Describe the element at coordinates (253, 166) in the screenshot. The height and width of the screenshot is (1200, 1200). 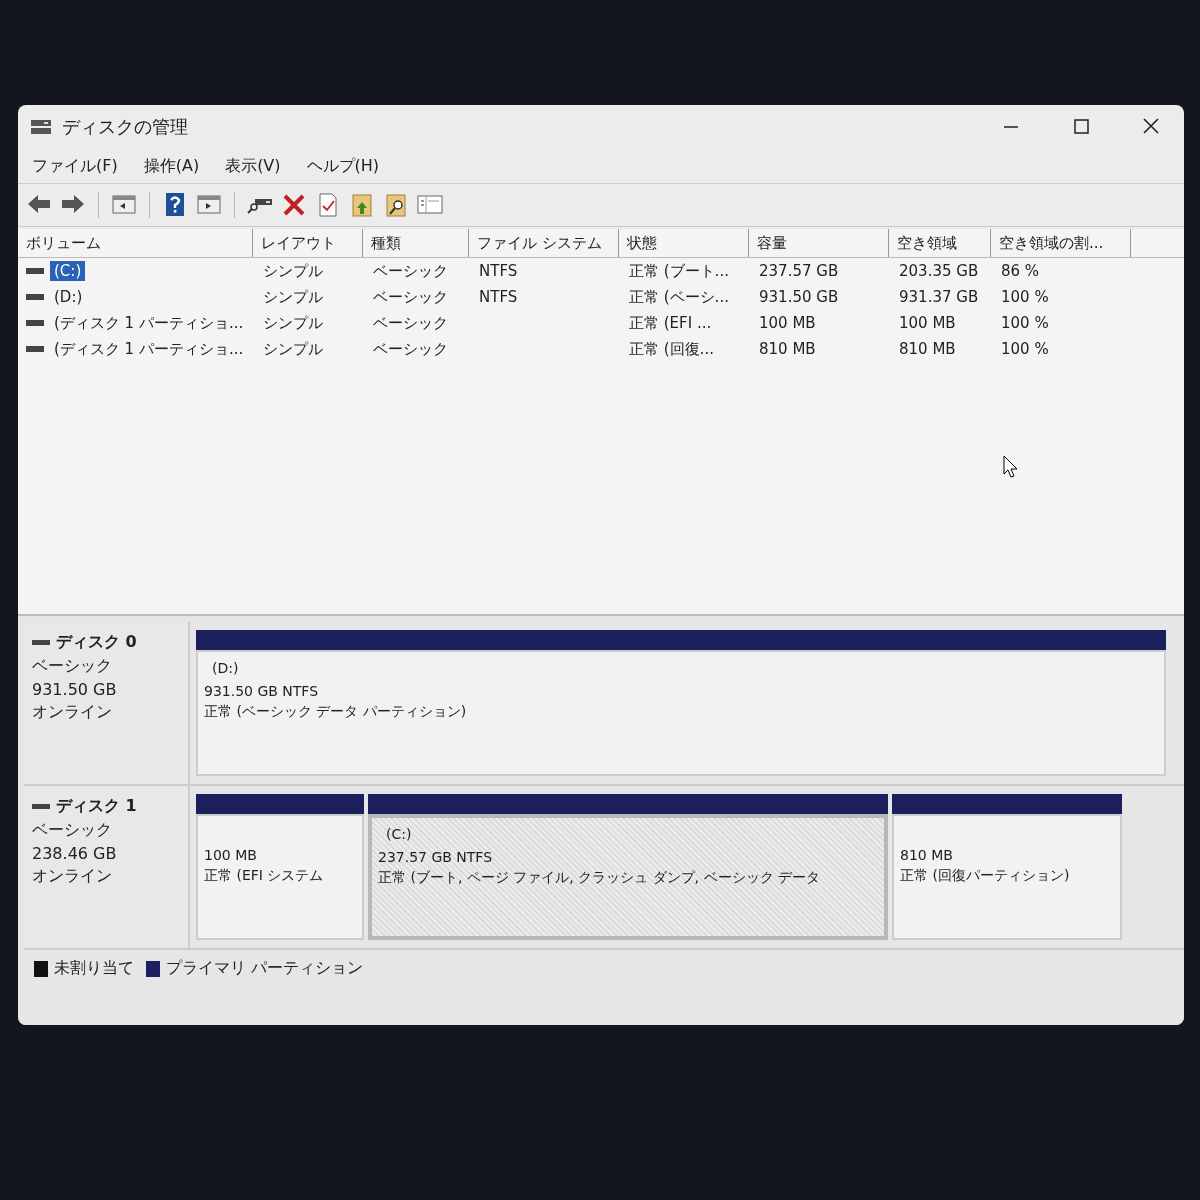
I see `menu-item: 表示(V)` at that location.